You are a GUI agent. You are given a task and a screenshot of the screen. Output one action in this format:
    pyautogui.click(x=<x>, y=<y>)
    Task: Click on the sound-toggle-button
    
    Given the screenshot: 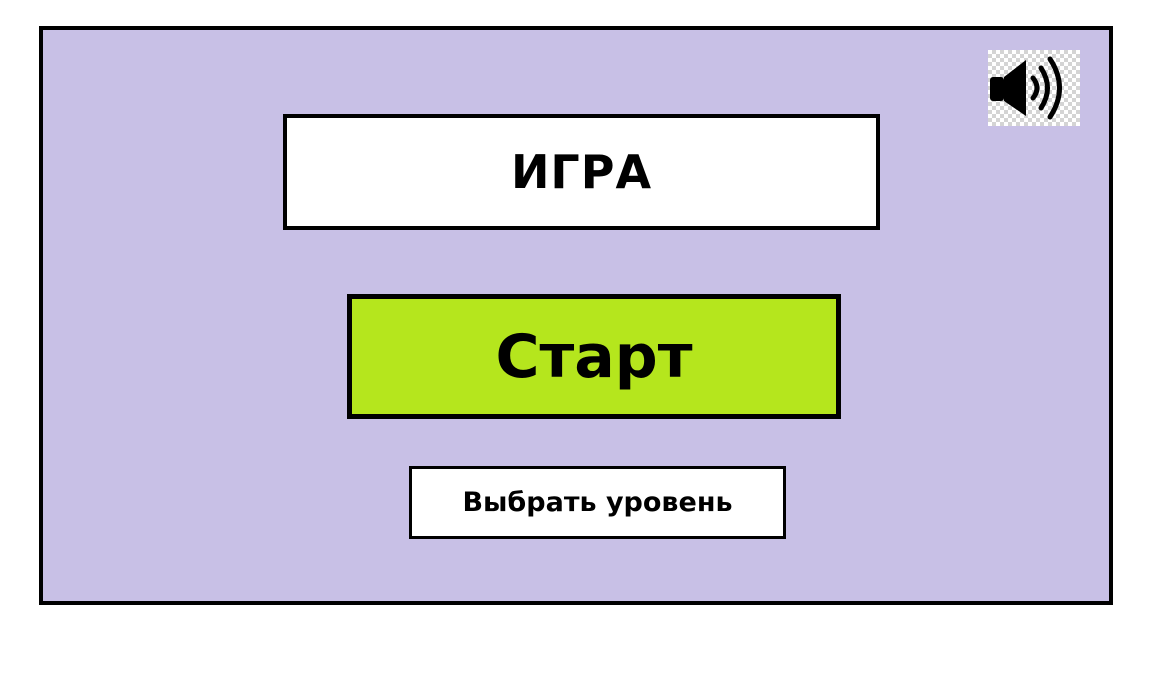 What is the action you would take?
    pyautogui.click(x=1034, y=88)
    